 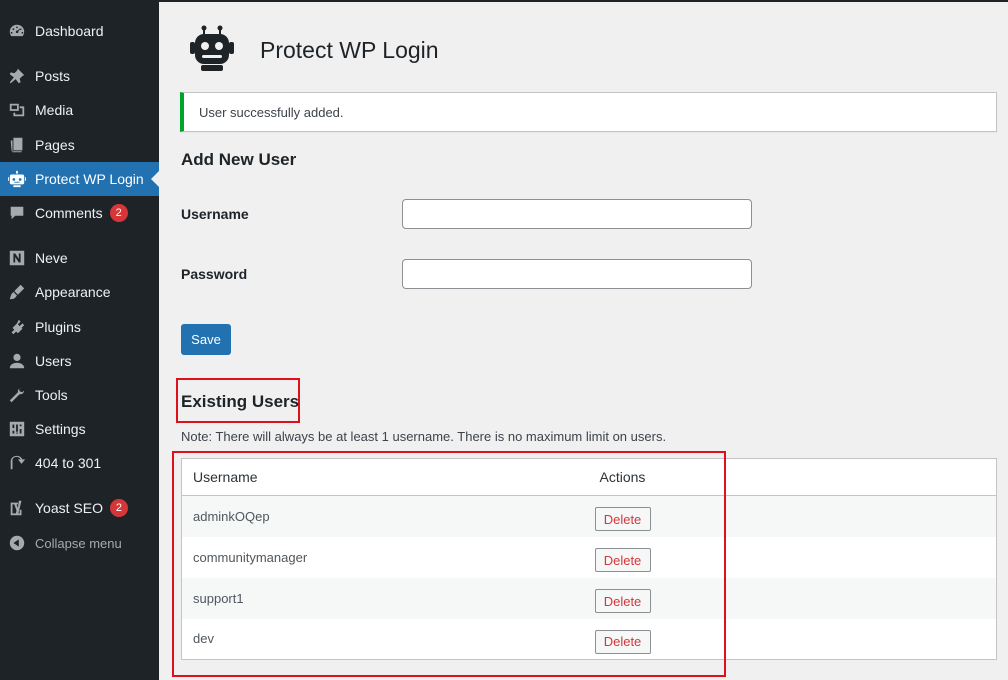 I want to click on success-notice: User successfully added., so click(x=588, y=112).